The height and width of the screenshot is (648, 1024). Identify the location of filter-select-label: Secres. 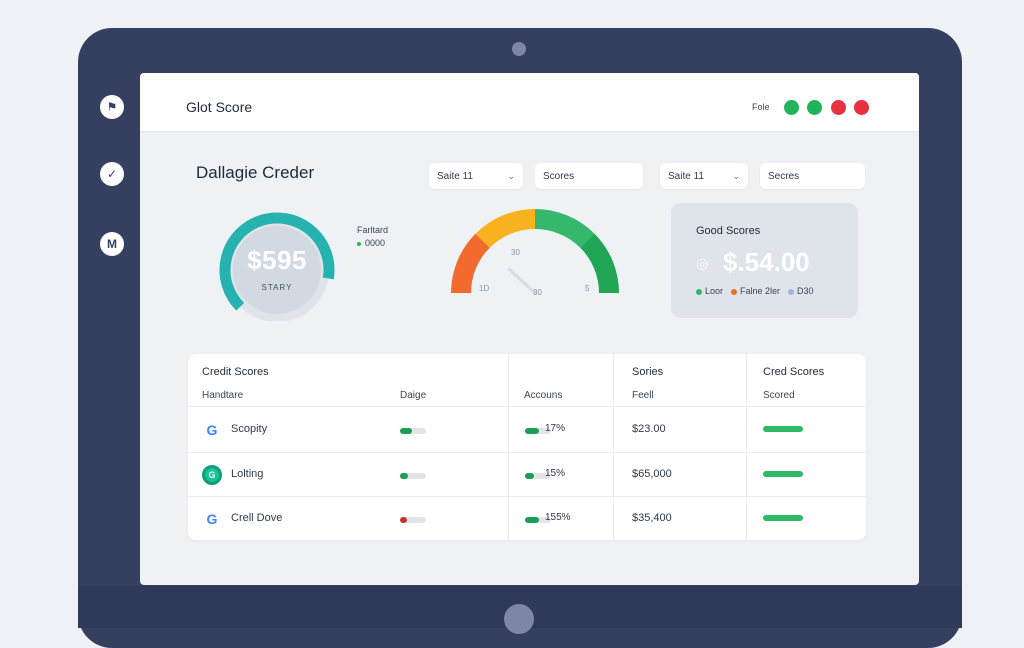
(784, 176).